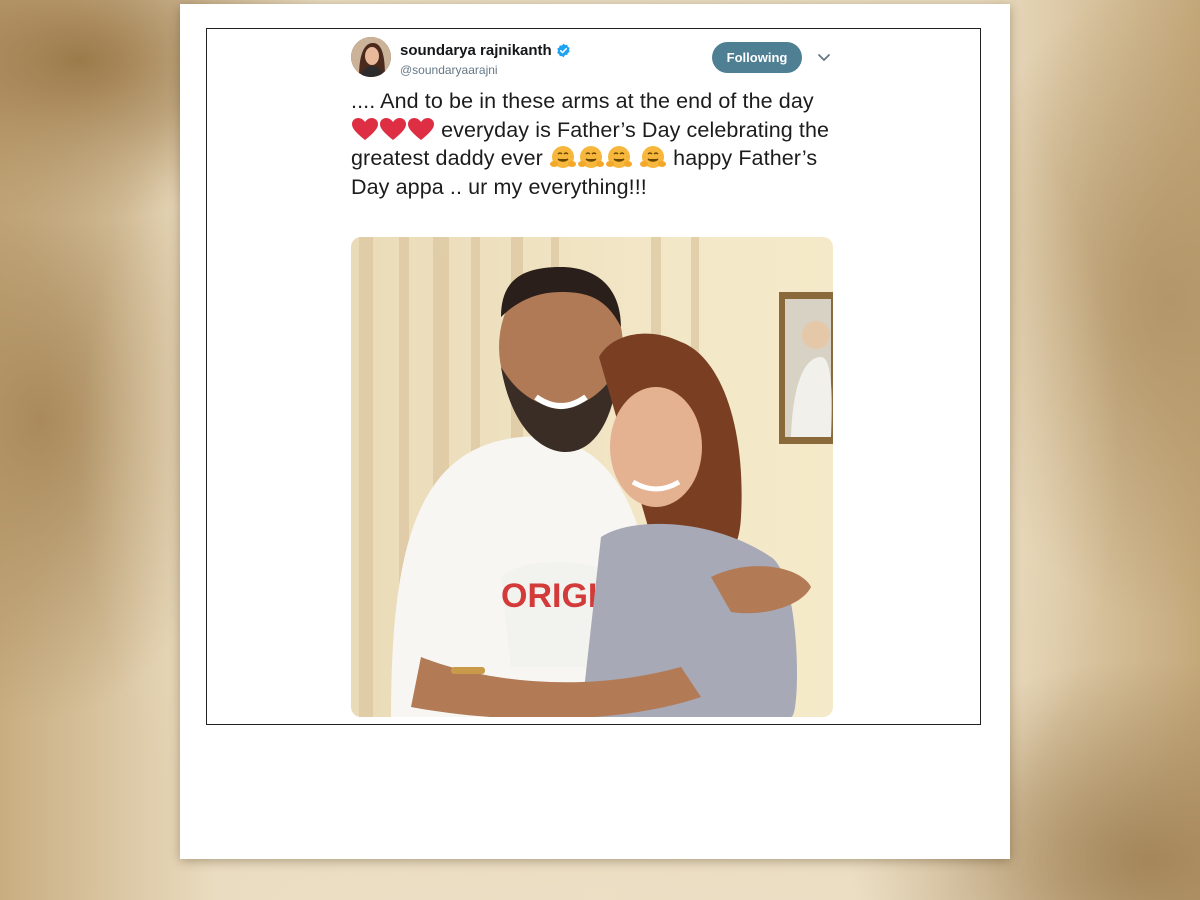  Describe the element at coordinates (371, 57) in the screenshot. I see `avatar` at that location.